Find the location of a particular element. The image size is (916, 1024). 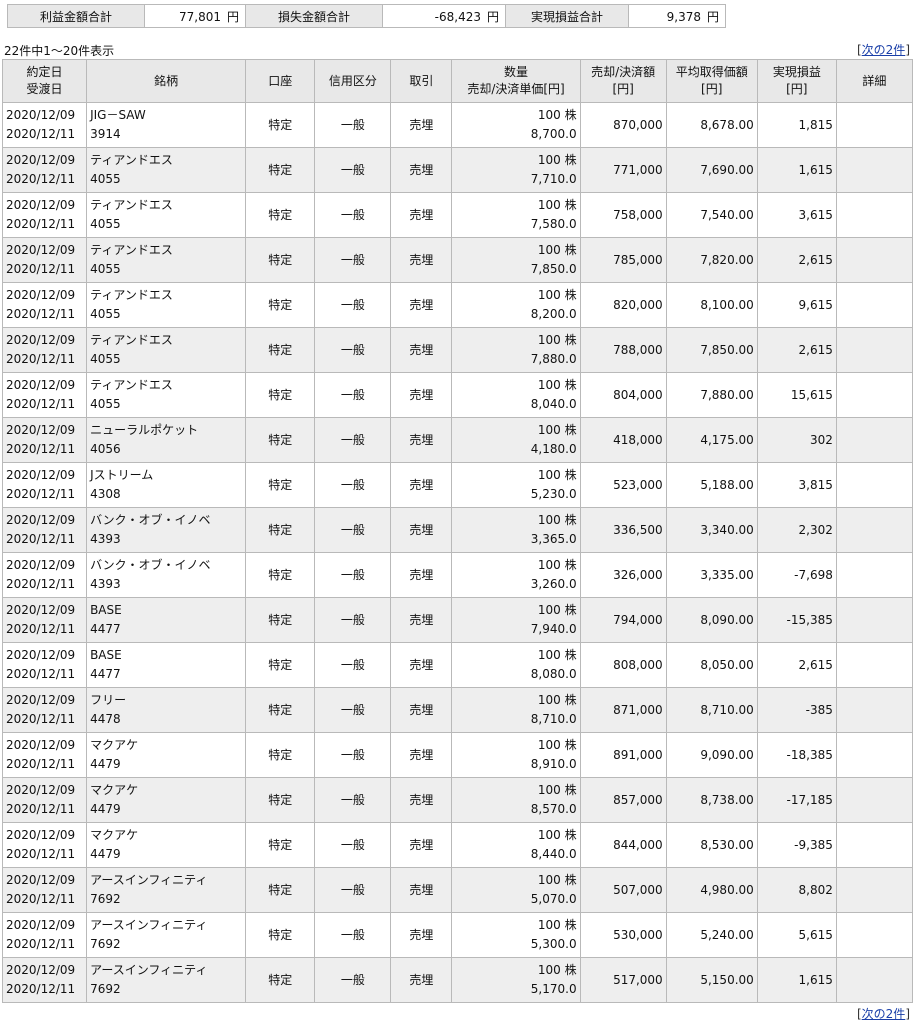

unit-price: 5,170.0 is located at coordinates (553, 989).